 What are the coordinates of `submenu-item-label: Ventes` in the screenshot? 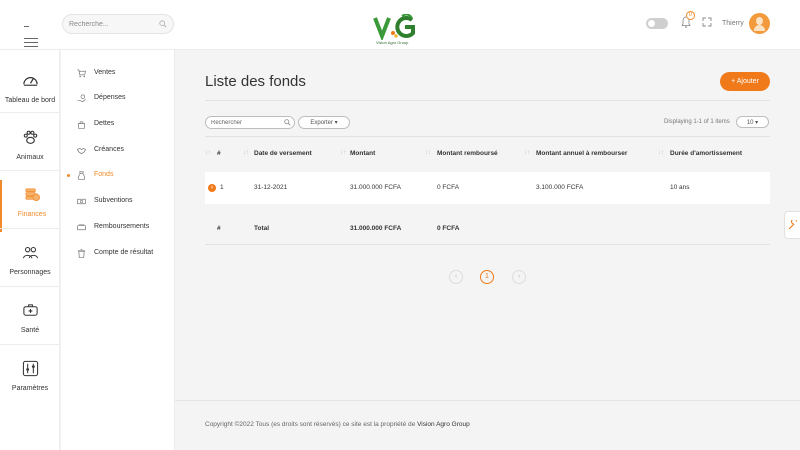 It's located at (105, 72).